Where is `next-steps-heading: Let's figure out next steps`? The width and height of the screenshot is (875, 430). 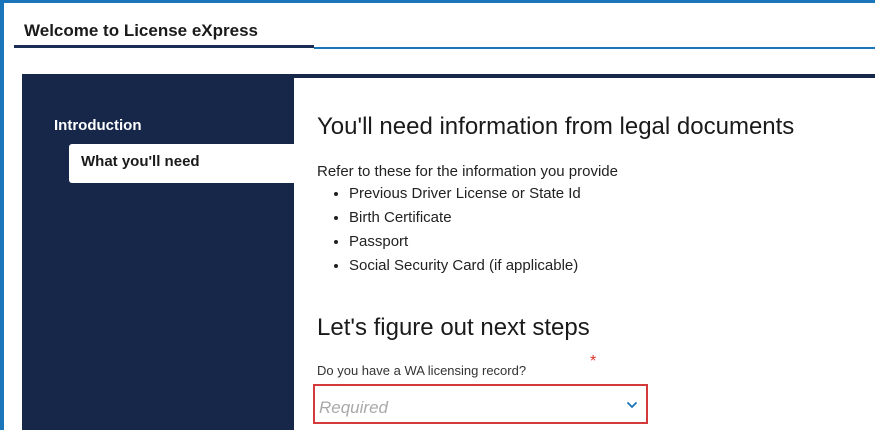
next-steps-heading: Let's figure out next steps is located at coordinates (453, 327).